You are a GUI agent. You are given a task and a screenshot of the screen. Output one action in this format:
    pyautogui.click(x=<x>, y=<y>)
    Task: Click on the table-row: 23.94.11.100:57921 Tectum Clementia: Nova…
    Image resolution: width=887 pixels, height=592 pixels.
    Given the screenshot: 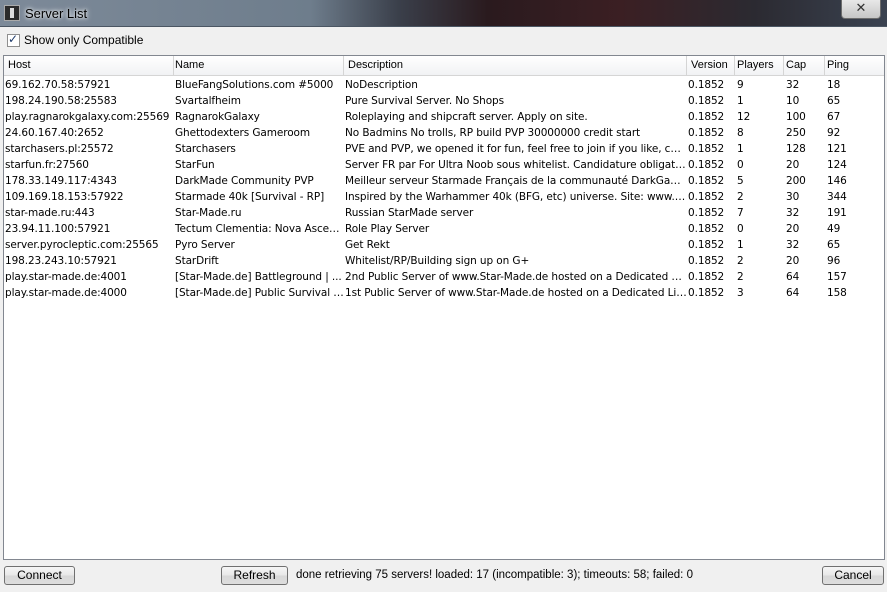 What is the action you would take?
    pyautogui.click(x=444, y=229)
    